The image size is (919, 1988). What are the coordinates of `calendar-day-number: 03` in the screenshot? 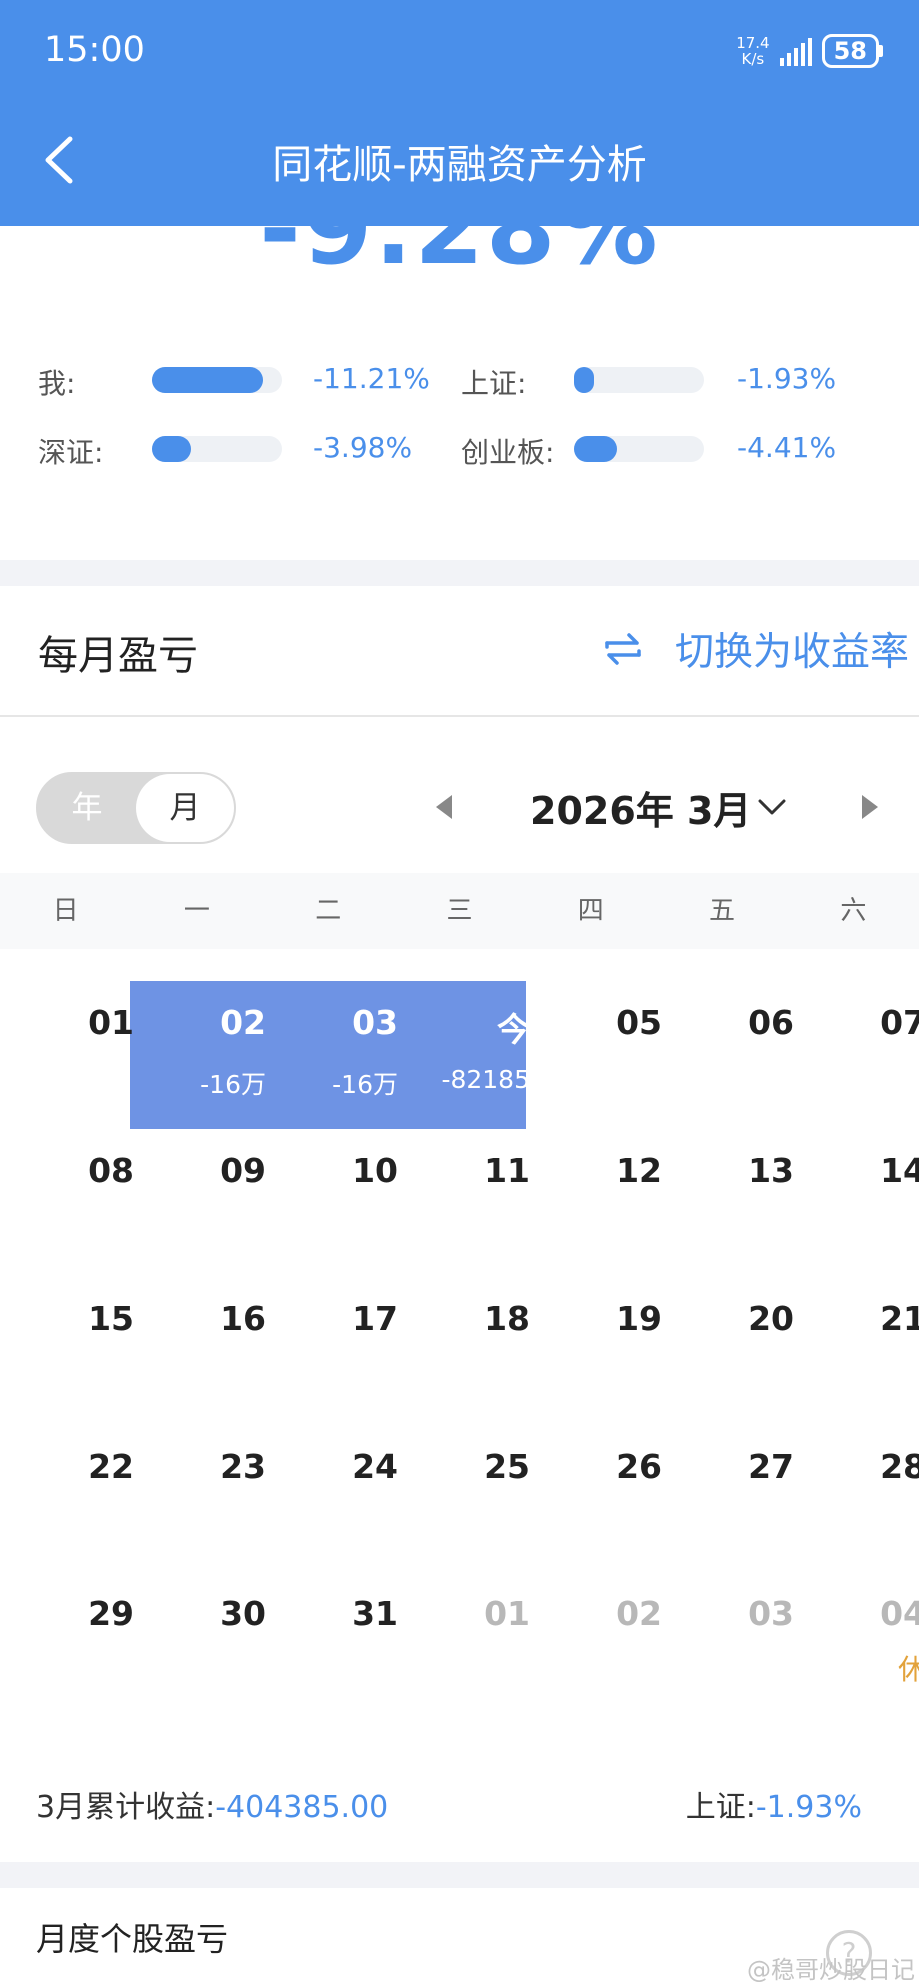 It's located at (375, 1022).